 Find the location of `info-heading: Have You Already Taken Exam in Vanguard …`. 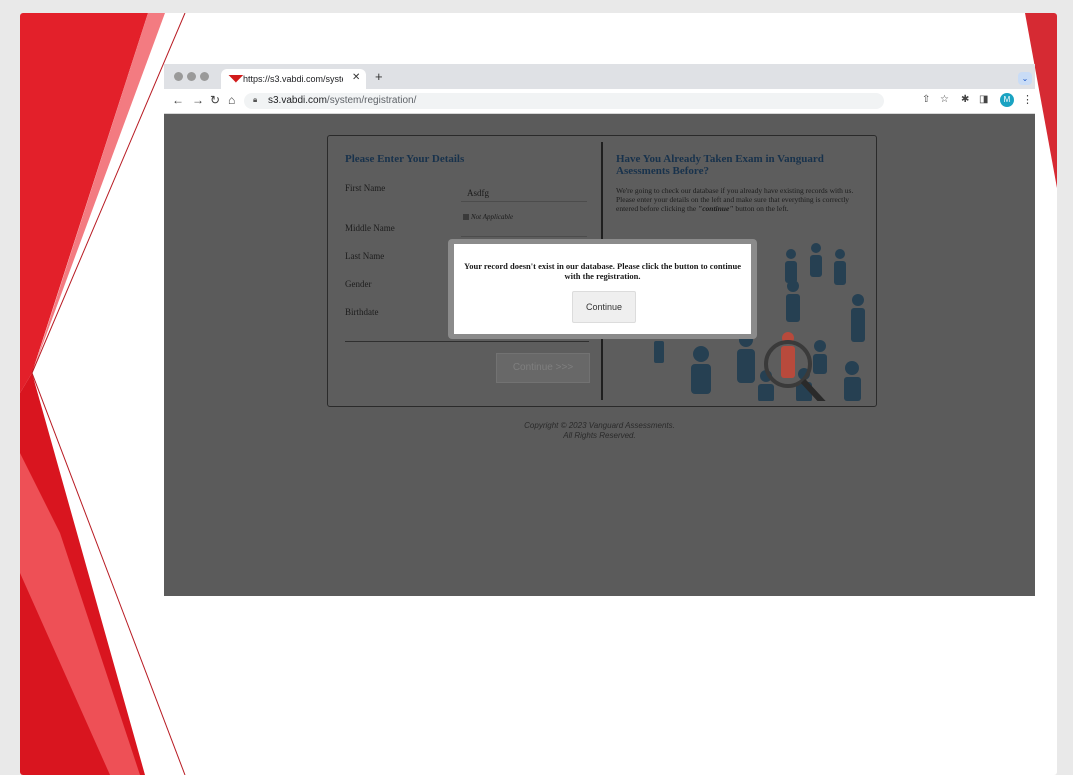

info-heading: Have You Already Taken Exam in Vanguard … is located at coordinates (720, 165).